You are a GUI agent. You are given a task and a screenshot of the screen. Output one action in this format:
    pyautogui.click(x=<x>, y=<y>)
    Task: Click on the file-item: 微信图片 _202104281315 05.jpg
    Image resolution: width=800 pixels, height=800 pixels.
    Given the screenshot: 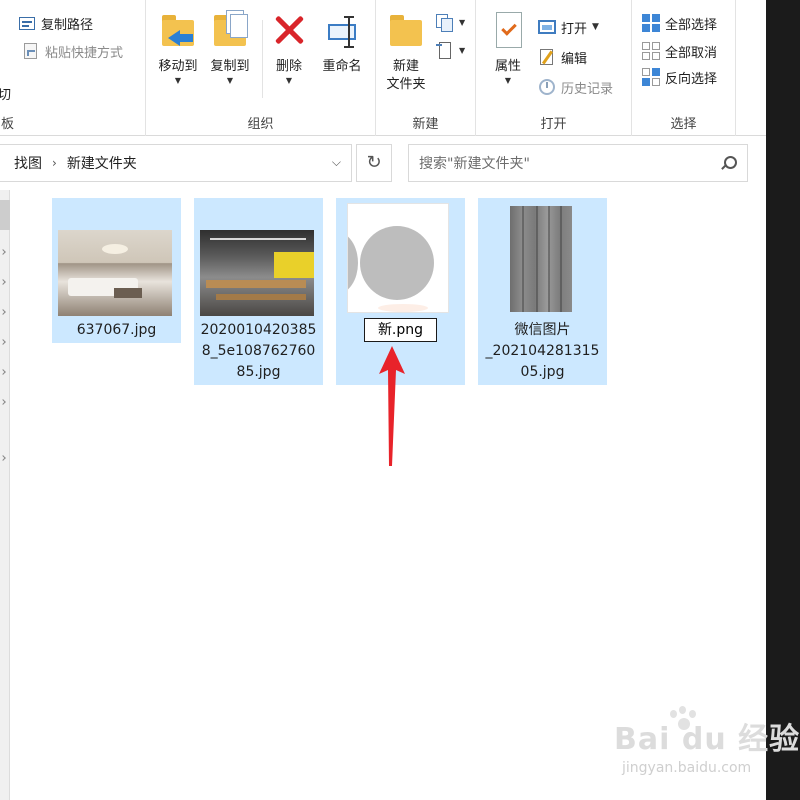 What is the action you would take?
    pyautogui.click(x=542, y=291)
    